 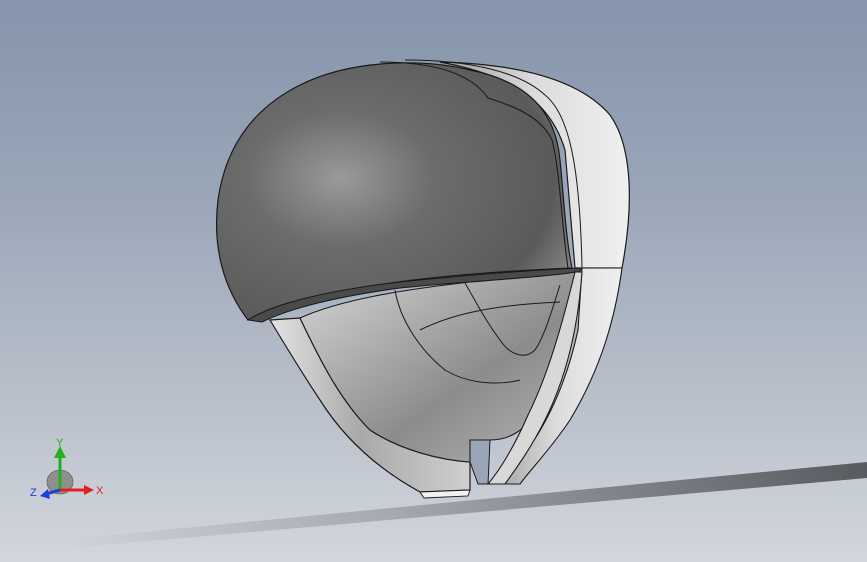 I want to click on z-axis-arrowhead, so click(x=45, y=494).